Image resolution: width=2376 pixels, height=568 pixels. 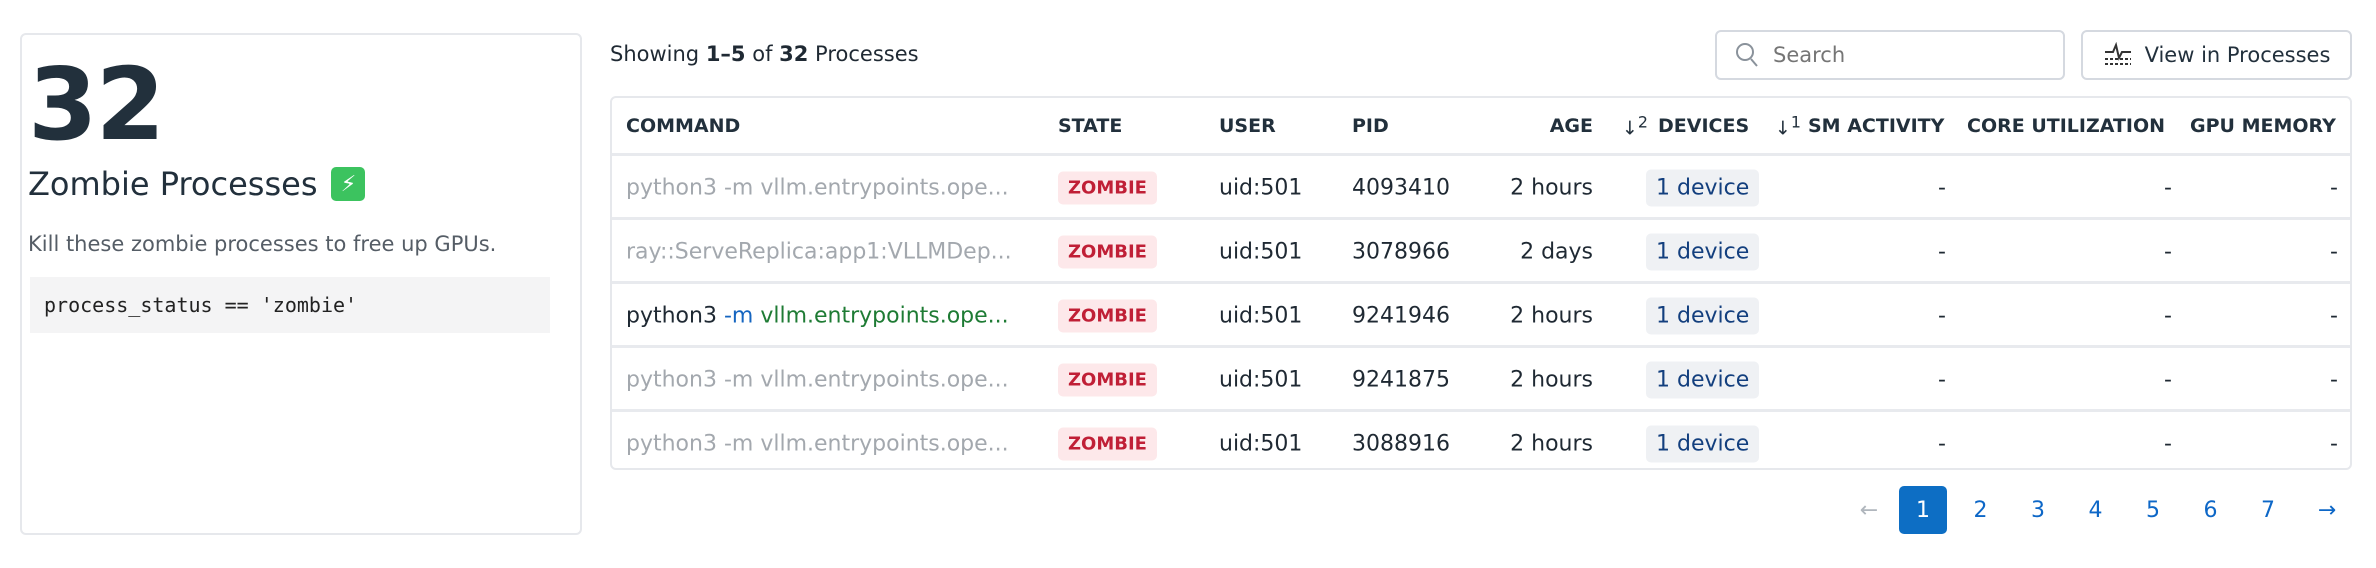 What do you see at coordinates (2066, 126) in the screenshot?
I see `col-core-utilization: CORE UTILIZATION` at bounding box center [2066, 126].